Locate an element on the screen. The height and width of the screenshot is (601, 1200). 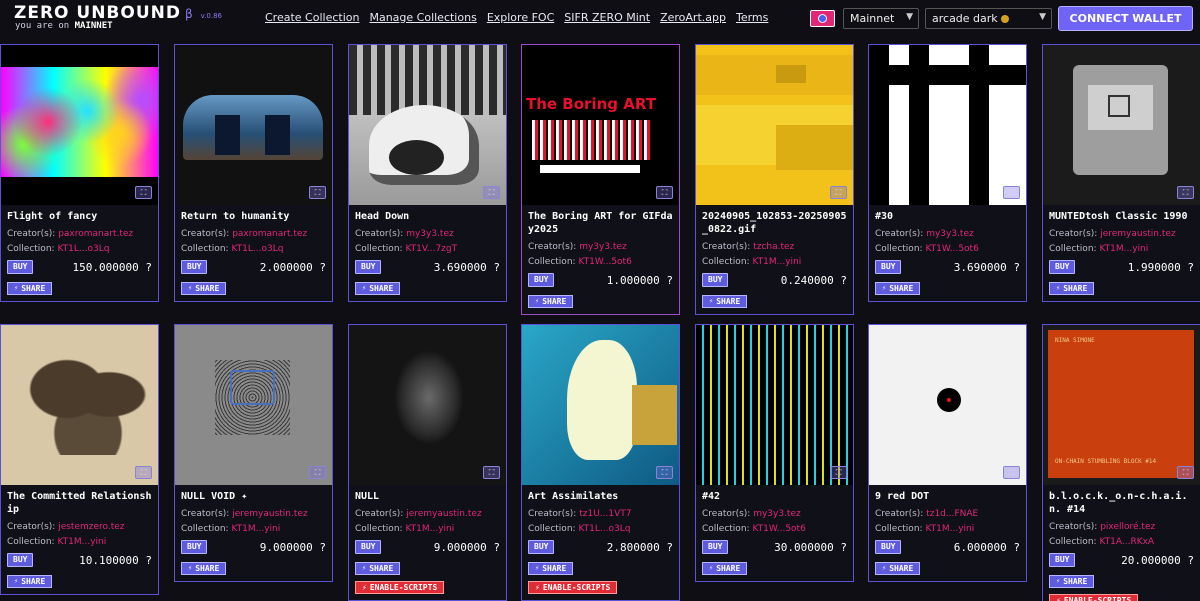
creator-link: tz1U...1VT7 is located at coordinates (605, 514).